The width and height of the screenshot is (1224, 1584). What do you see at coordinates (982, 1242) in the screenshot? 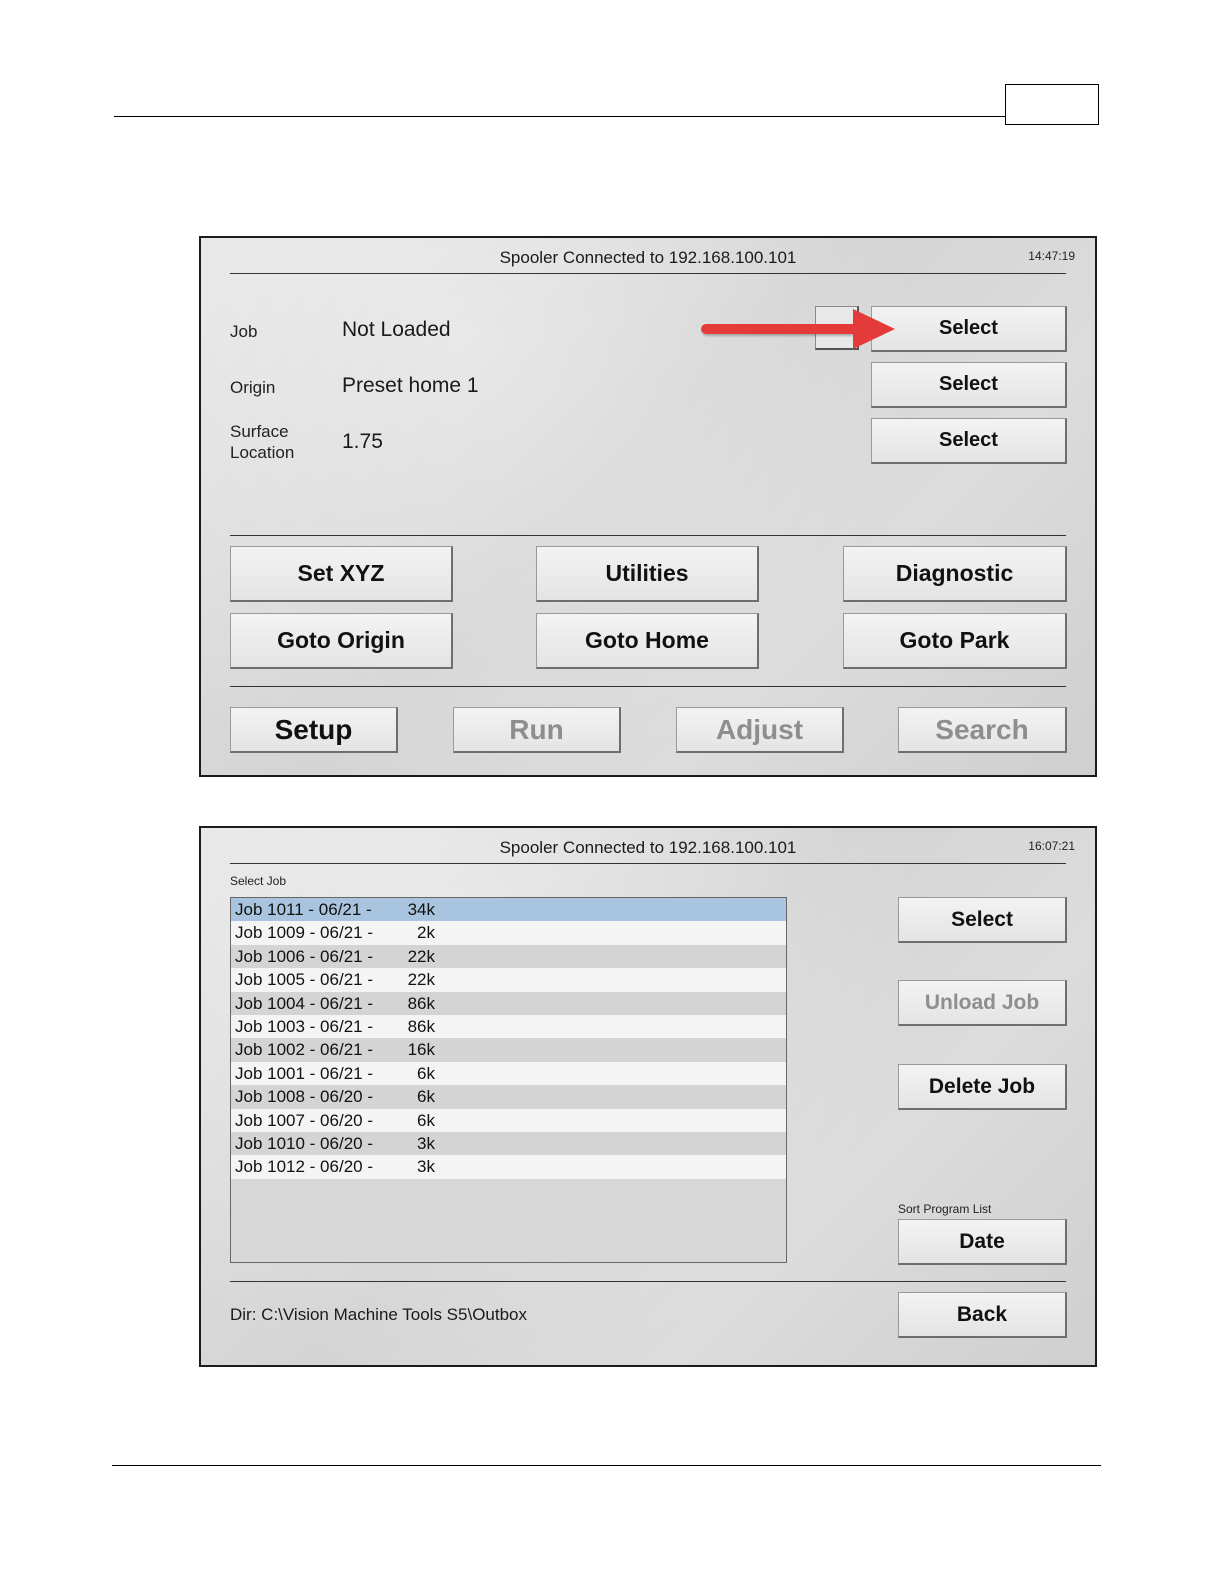
I see `sort-date-button: Date` at bounding box center [982, 1242].